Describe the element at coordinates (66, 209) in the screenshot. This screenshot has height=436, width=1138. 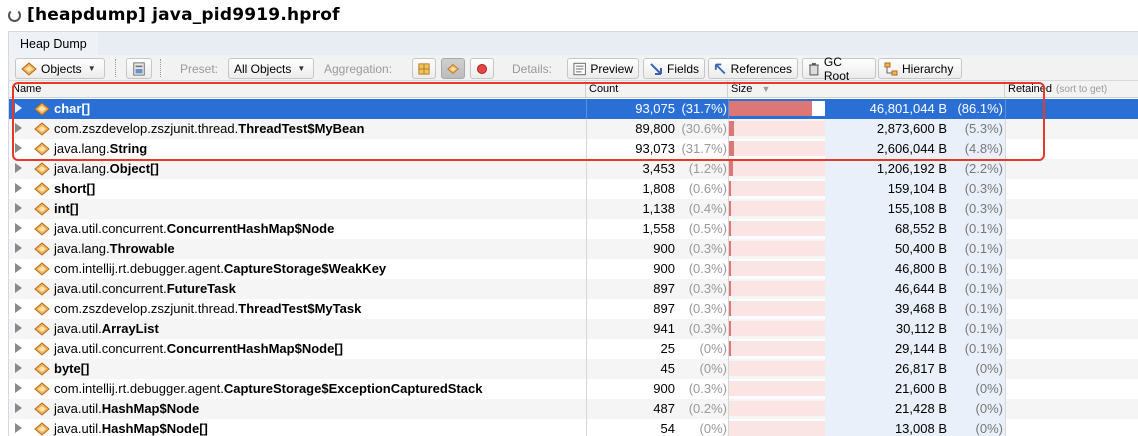
I see `class-name: int[]` at that location.